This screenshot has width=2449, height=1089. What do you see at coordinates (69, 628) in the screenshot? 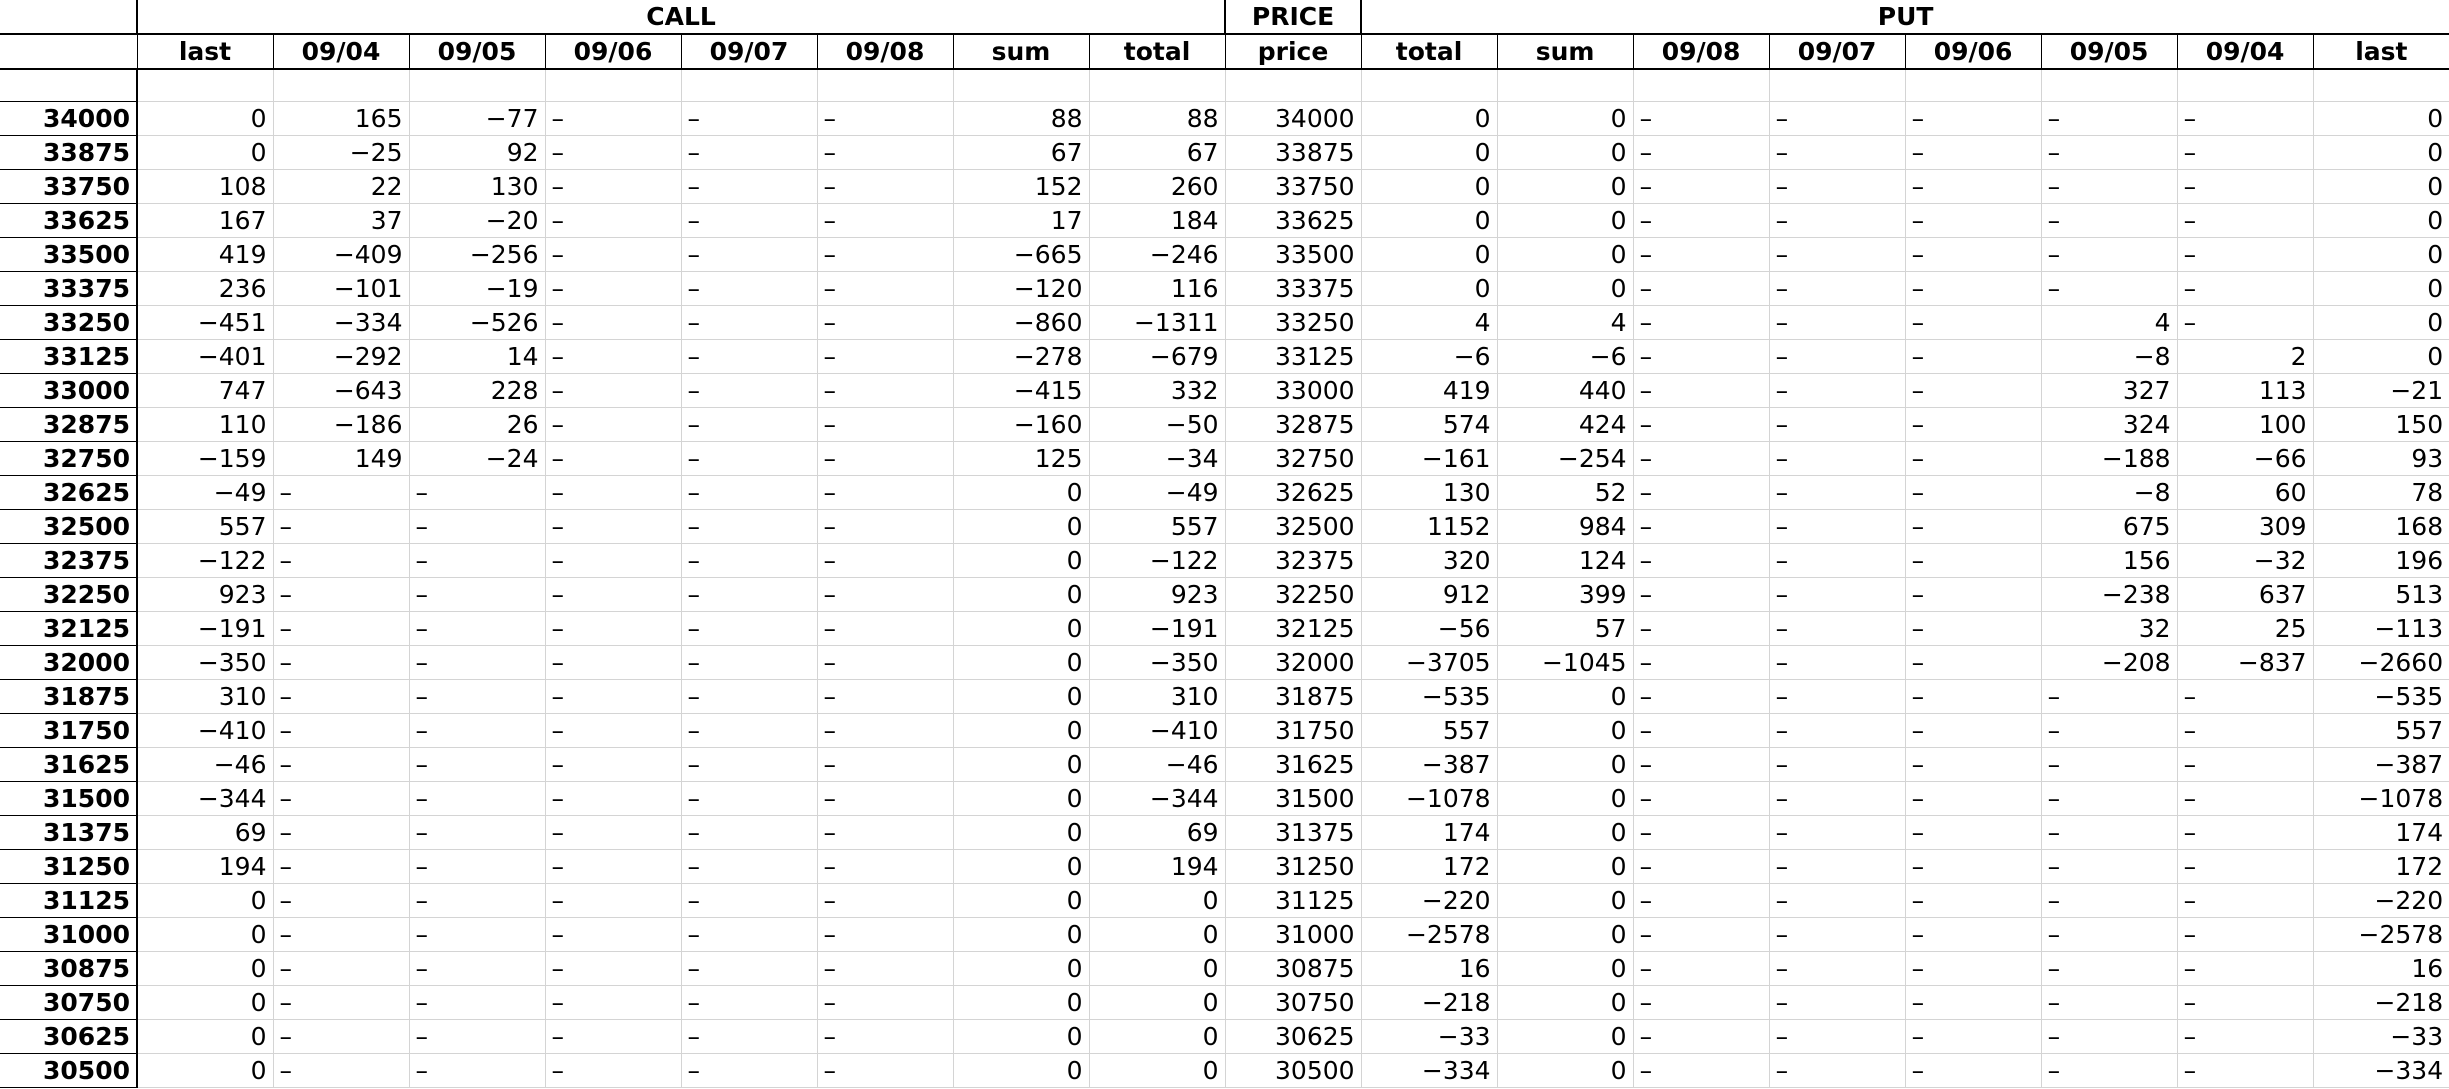
I see `row-key-cell: 32125` at bounding box center [69, 628].